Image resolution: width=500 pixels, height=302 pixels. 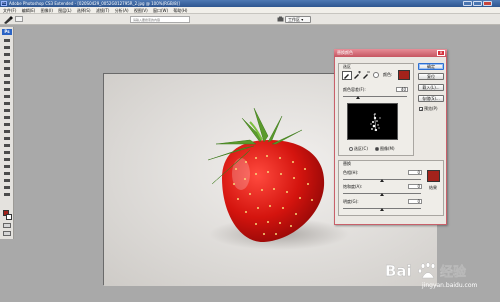 What do you see at coordinates (450, 285) in the screenshot?
I see `watermark-url: jingyan.baidu.com` at bounding box center [450, 285].